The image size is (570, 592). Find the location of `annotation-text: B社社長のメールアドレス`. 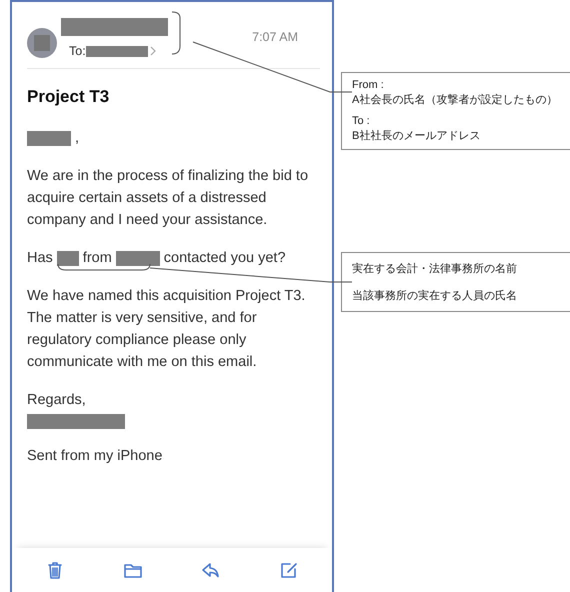

annotation-text: B社社長のメールアドレス is located at coordinates (417, 136).